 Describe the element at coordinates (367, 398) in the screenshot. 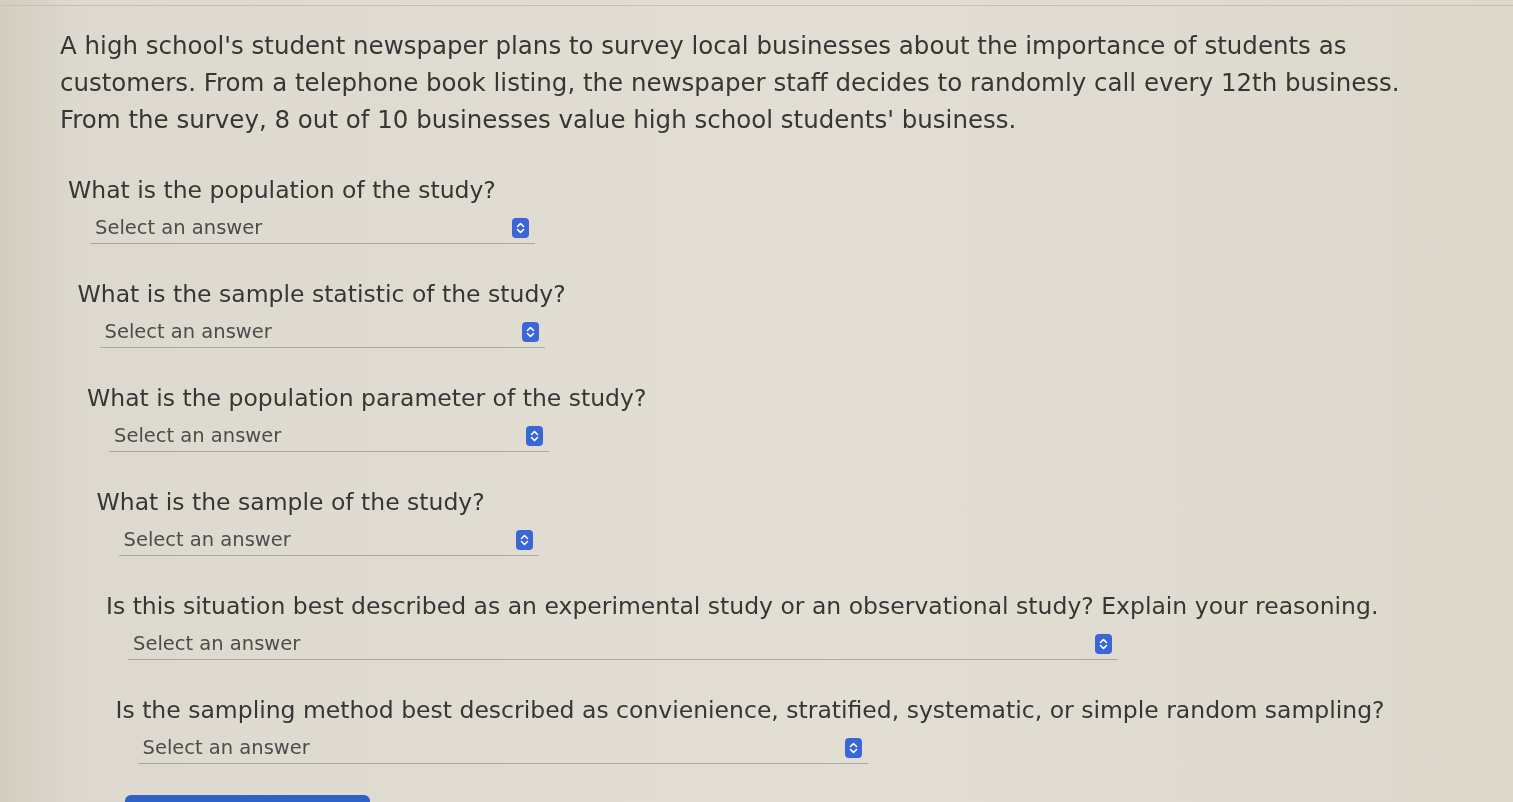

I see `question-text: What is the population parameter of the study?` at that location.